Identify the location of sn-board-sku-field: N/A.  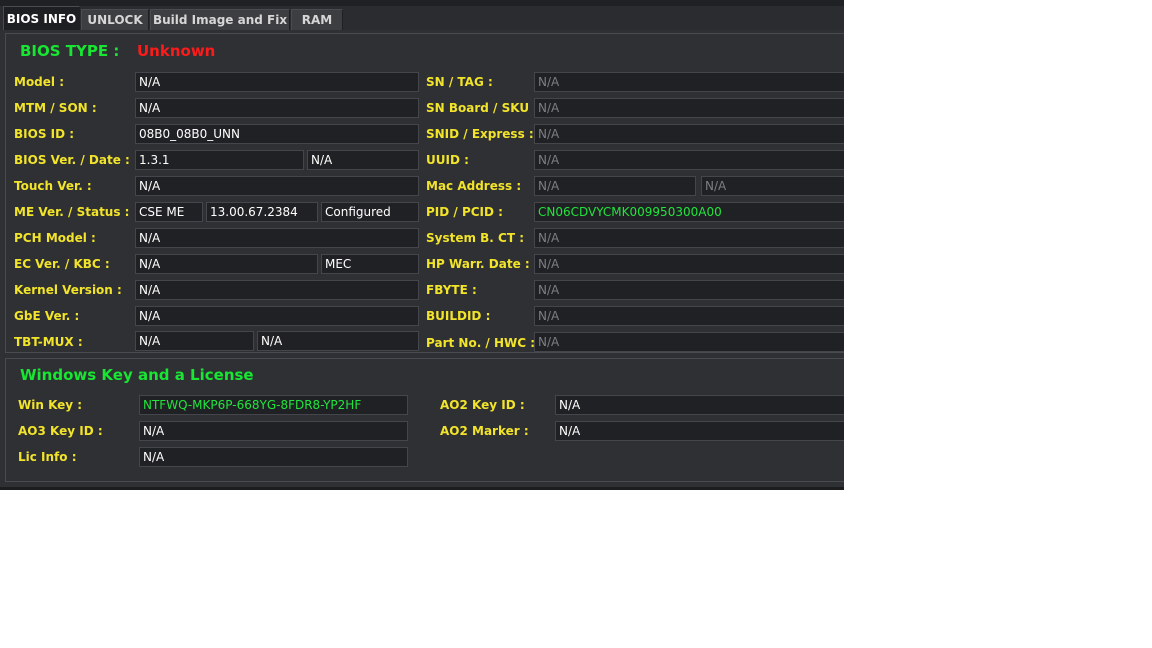
(689, 108).